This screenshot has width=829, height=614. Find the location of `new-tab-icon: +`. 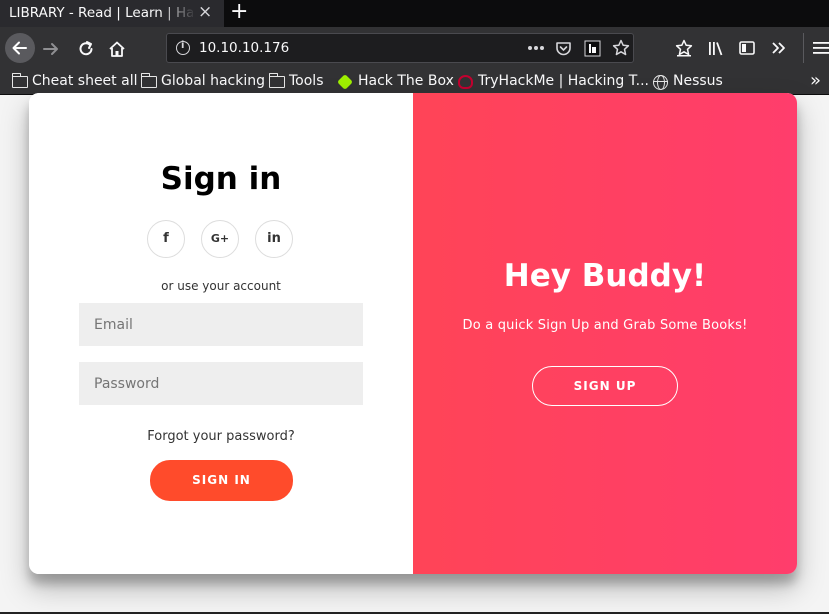

new-tab-icon: + is located at coordinates (239, 12).